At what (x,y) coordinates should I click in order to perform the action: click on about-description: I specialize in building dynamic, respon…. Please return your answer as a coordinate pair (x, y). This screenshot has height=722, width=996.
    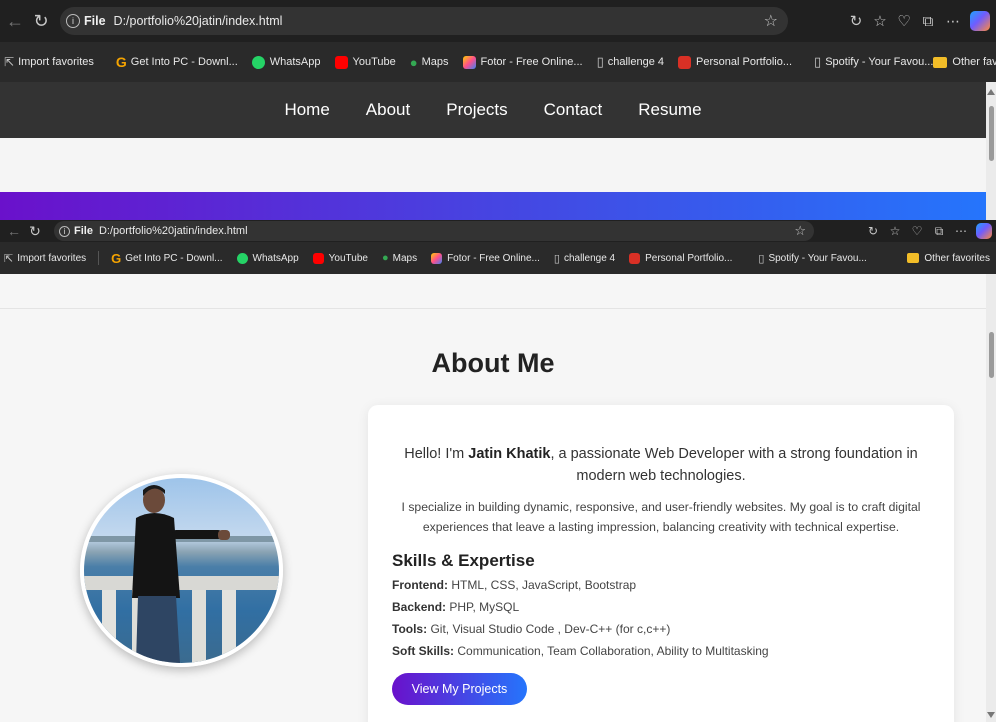
    Looking at the image, I should click on (661, 517).